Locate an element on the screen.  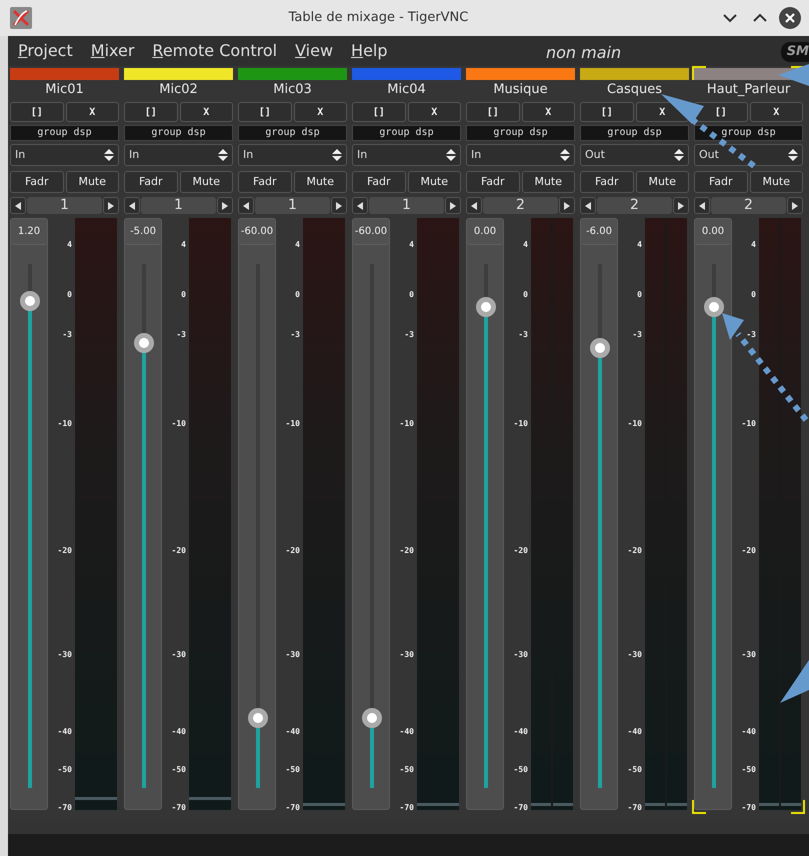
fader: -6.00 is located at coordinates (599, 514).